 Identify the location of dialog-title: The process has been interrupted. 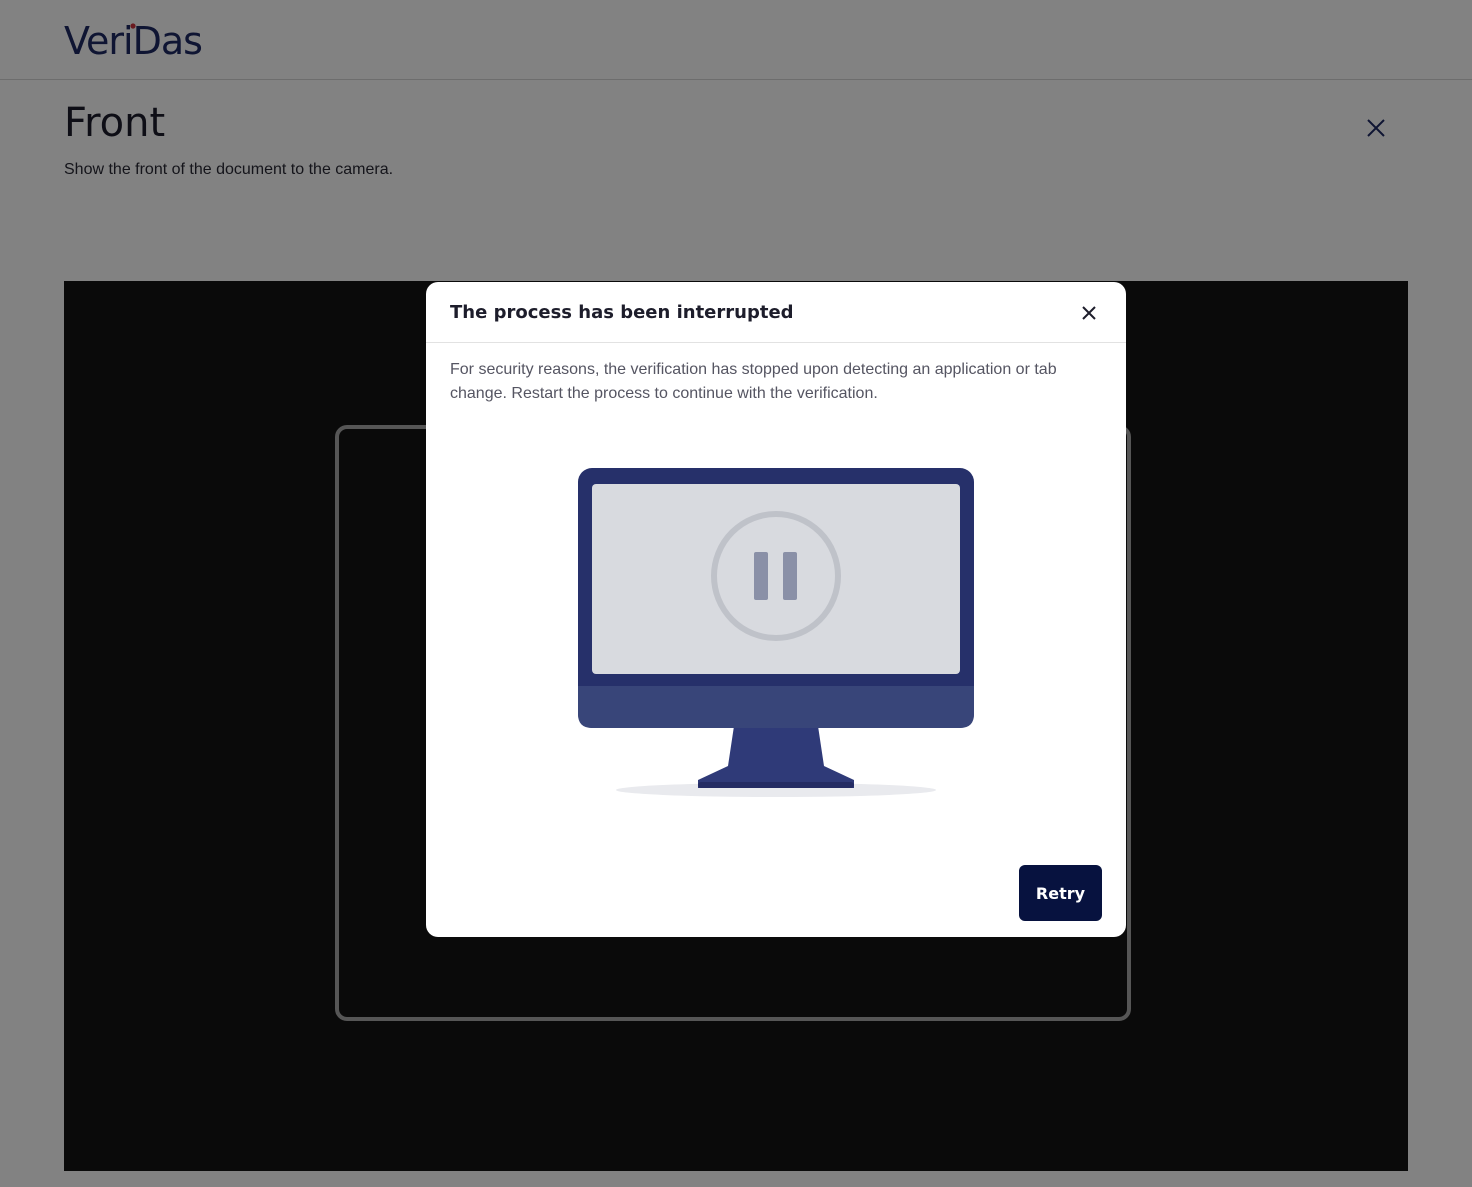
(622, 312).